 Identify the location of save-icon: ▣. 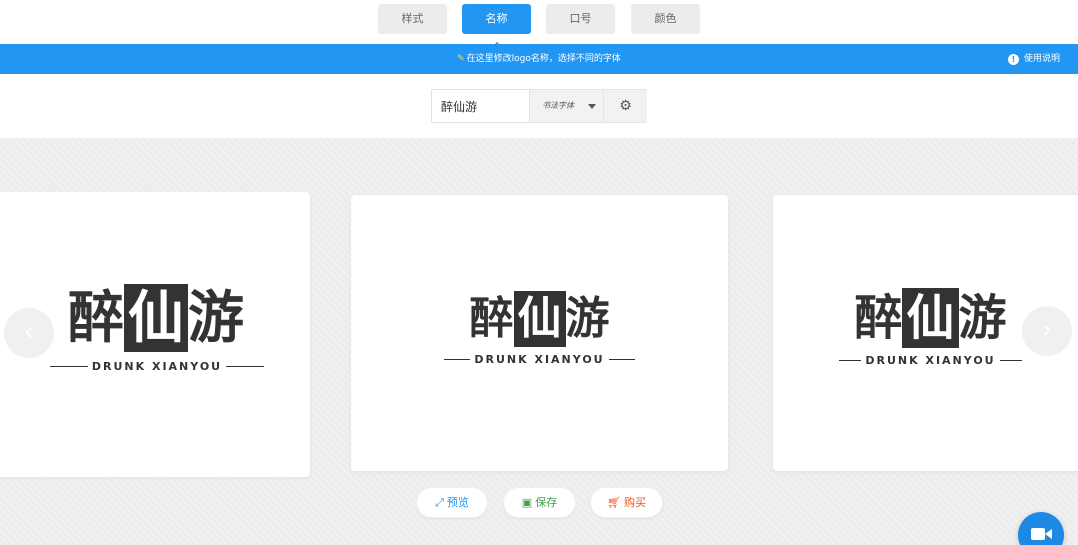
(527, 502).